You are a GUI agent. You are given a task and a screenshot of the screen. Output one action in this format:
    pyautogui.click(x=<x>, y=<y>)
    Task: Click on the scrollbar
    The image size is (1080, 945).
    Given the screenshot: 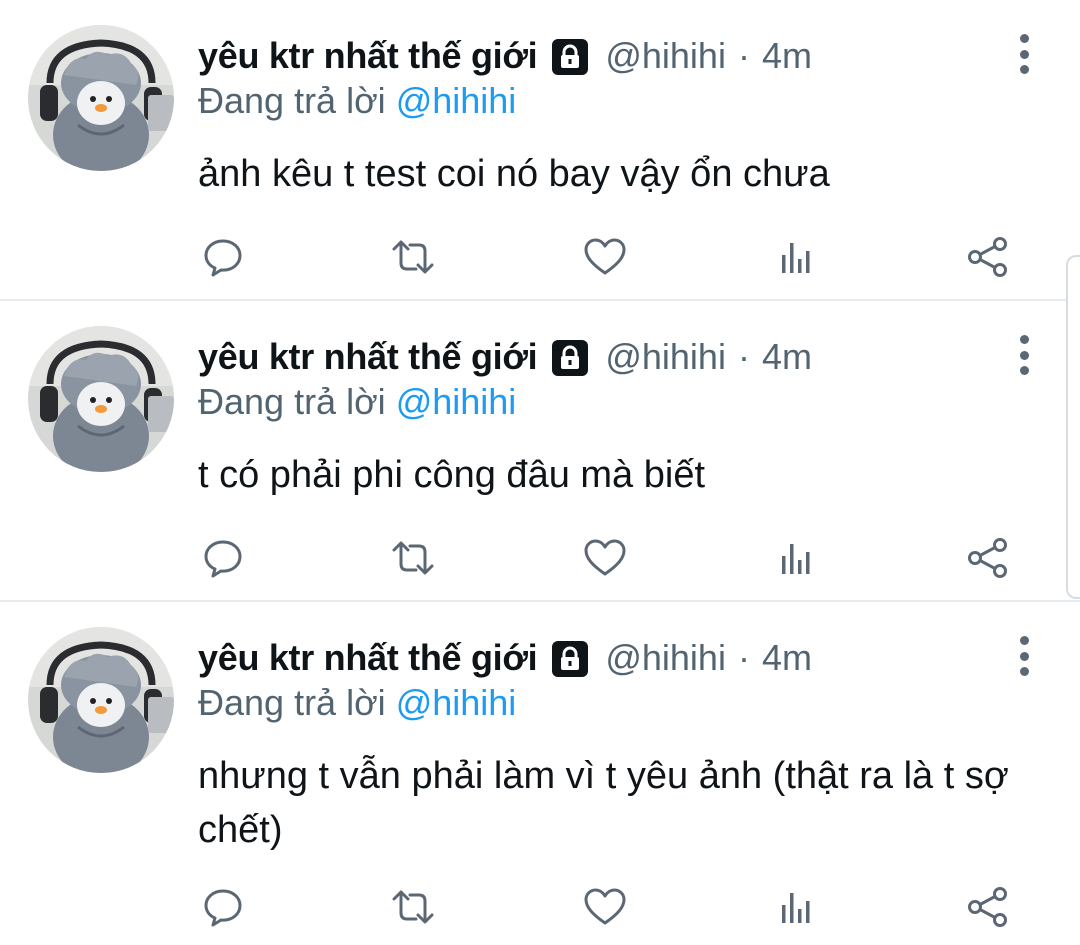 What is the action you would take?
    pyautogui.click(x=1073, y=427)
    